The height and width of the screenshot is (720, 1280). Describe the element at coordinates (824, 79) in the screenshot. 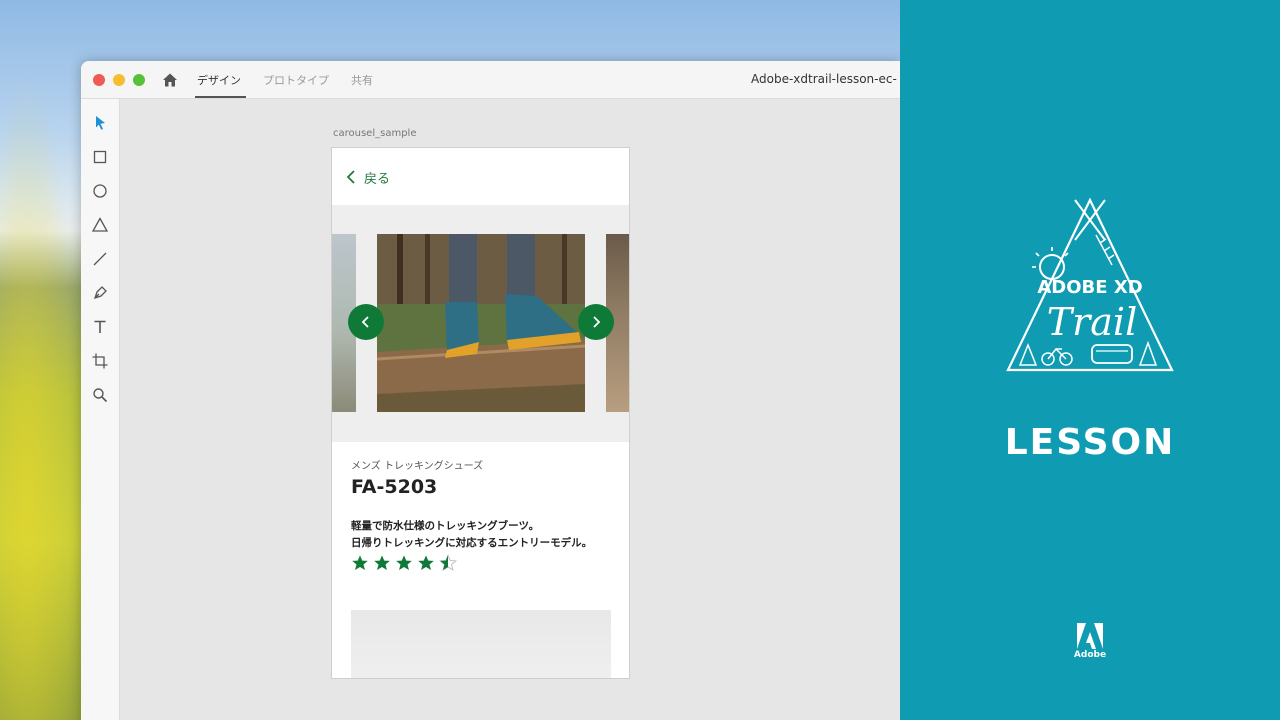

I see `document-title: Adobe-xdtrail-lesson-ec-` at that location.